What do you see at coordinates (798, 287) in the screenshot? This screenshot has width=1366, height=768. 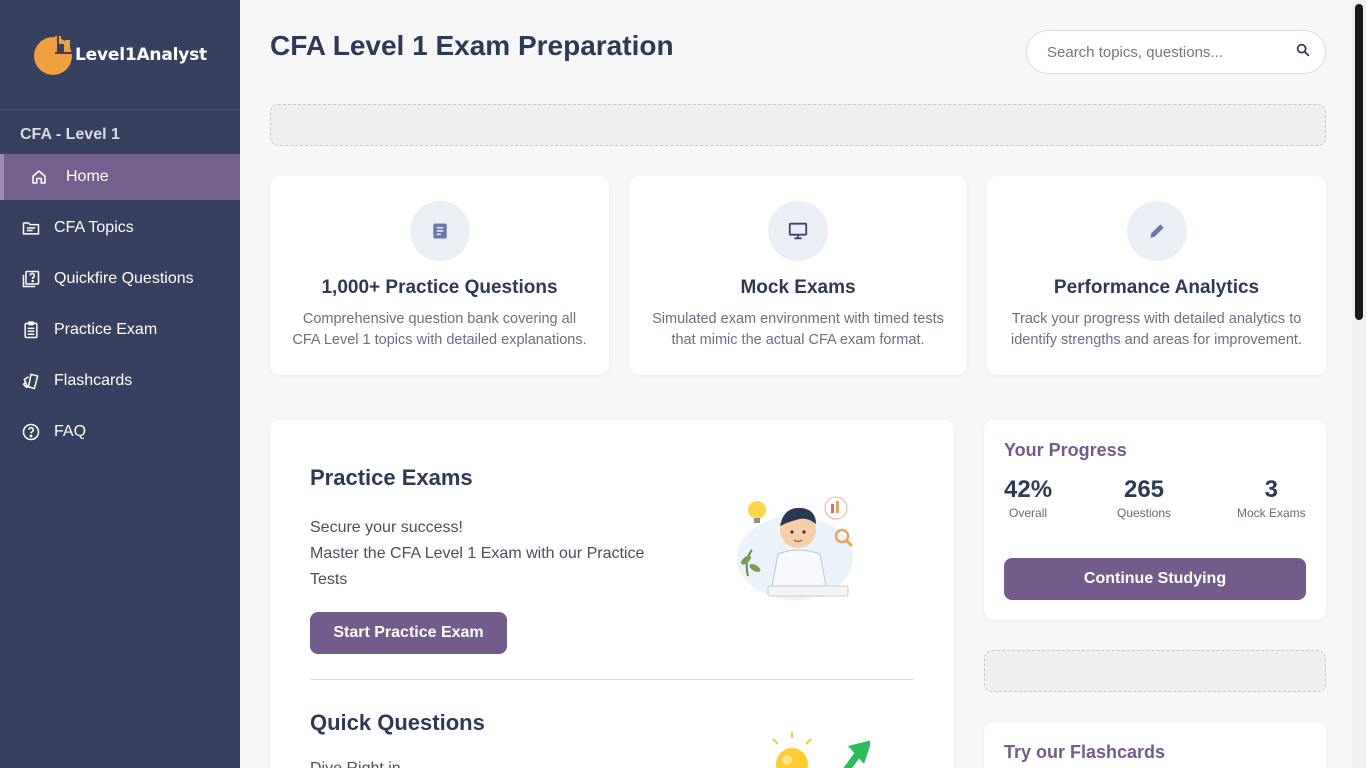 I see `feature-title: Mock Exams` at bounding box center [798, 287].